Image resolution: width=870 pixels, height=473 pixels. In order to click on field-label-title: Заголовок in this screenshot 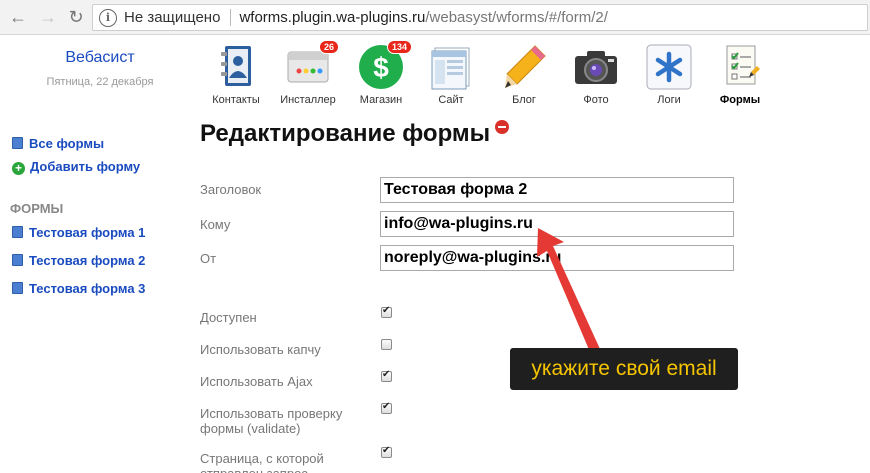, I will do `click(231, 189)`.